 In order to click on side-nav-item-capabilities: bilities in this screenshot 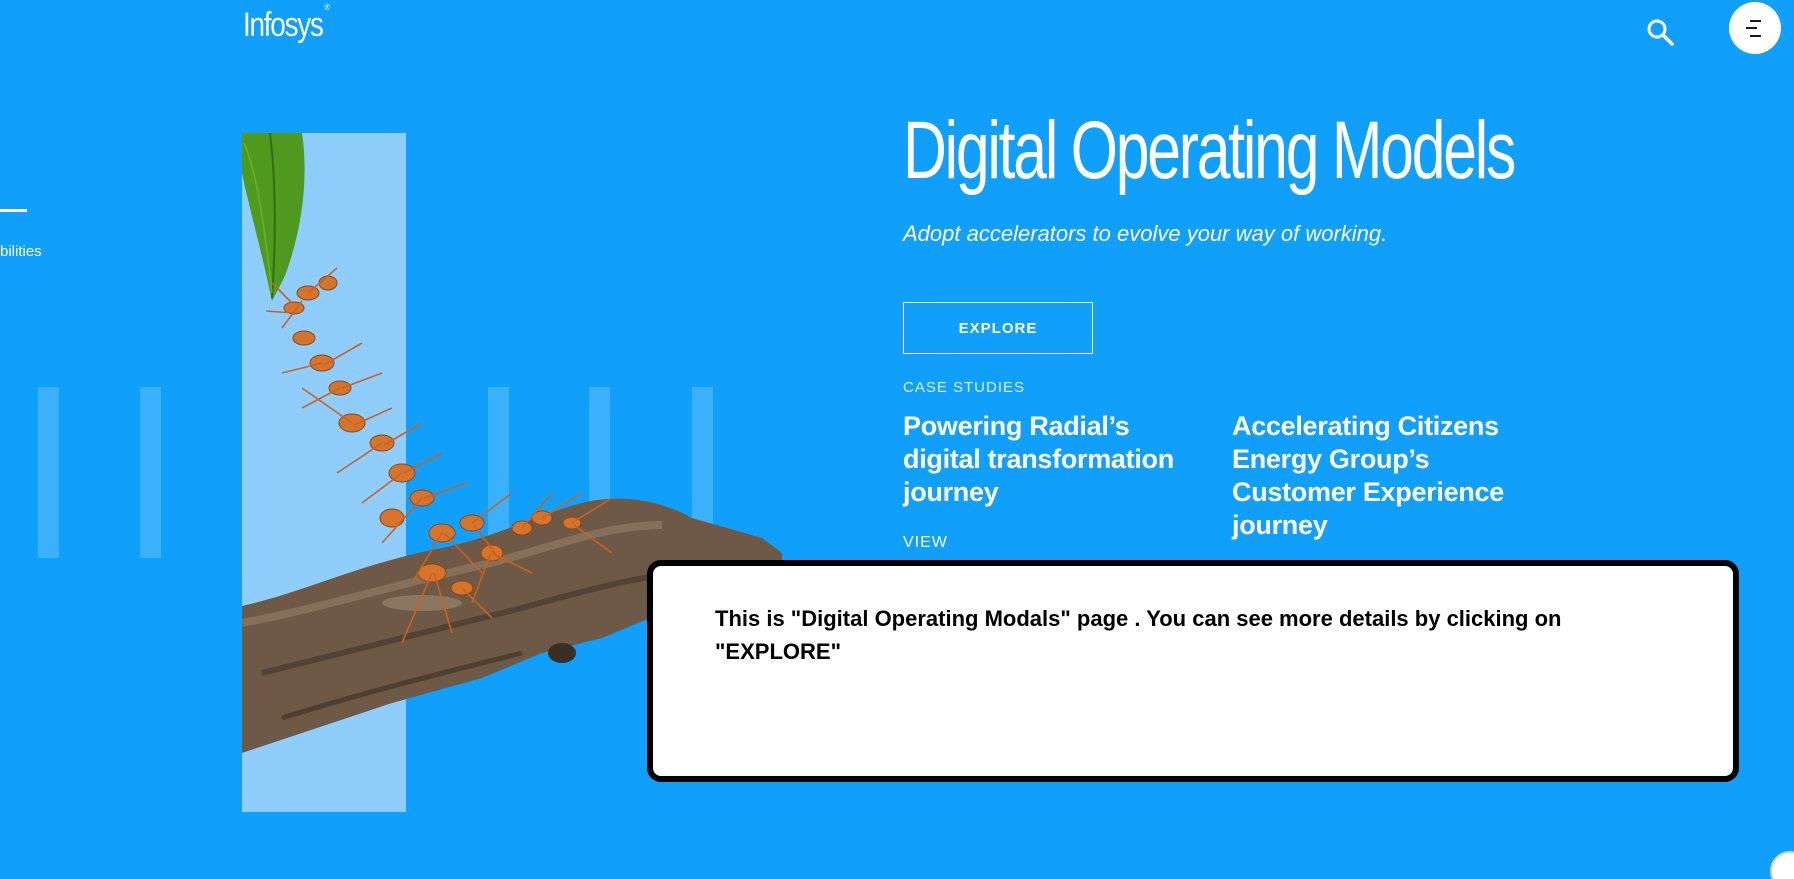, I will do `click(21, 251)`.